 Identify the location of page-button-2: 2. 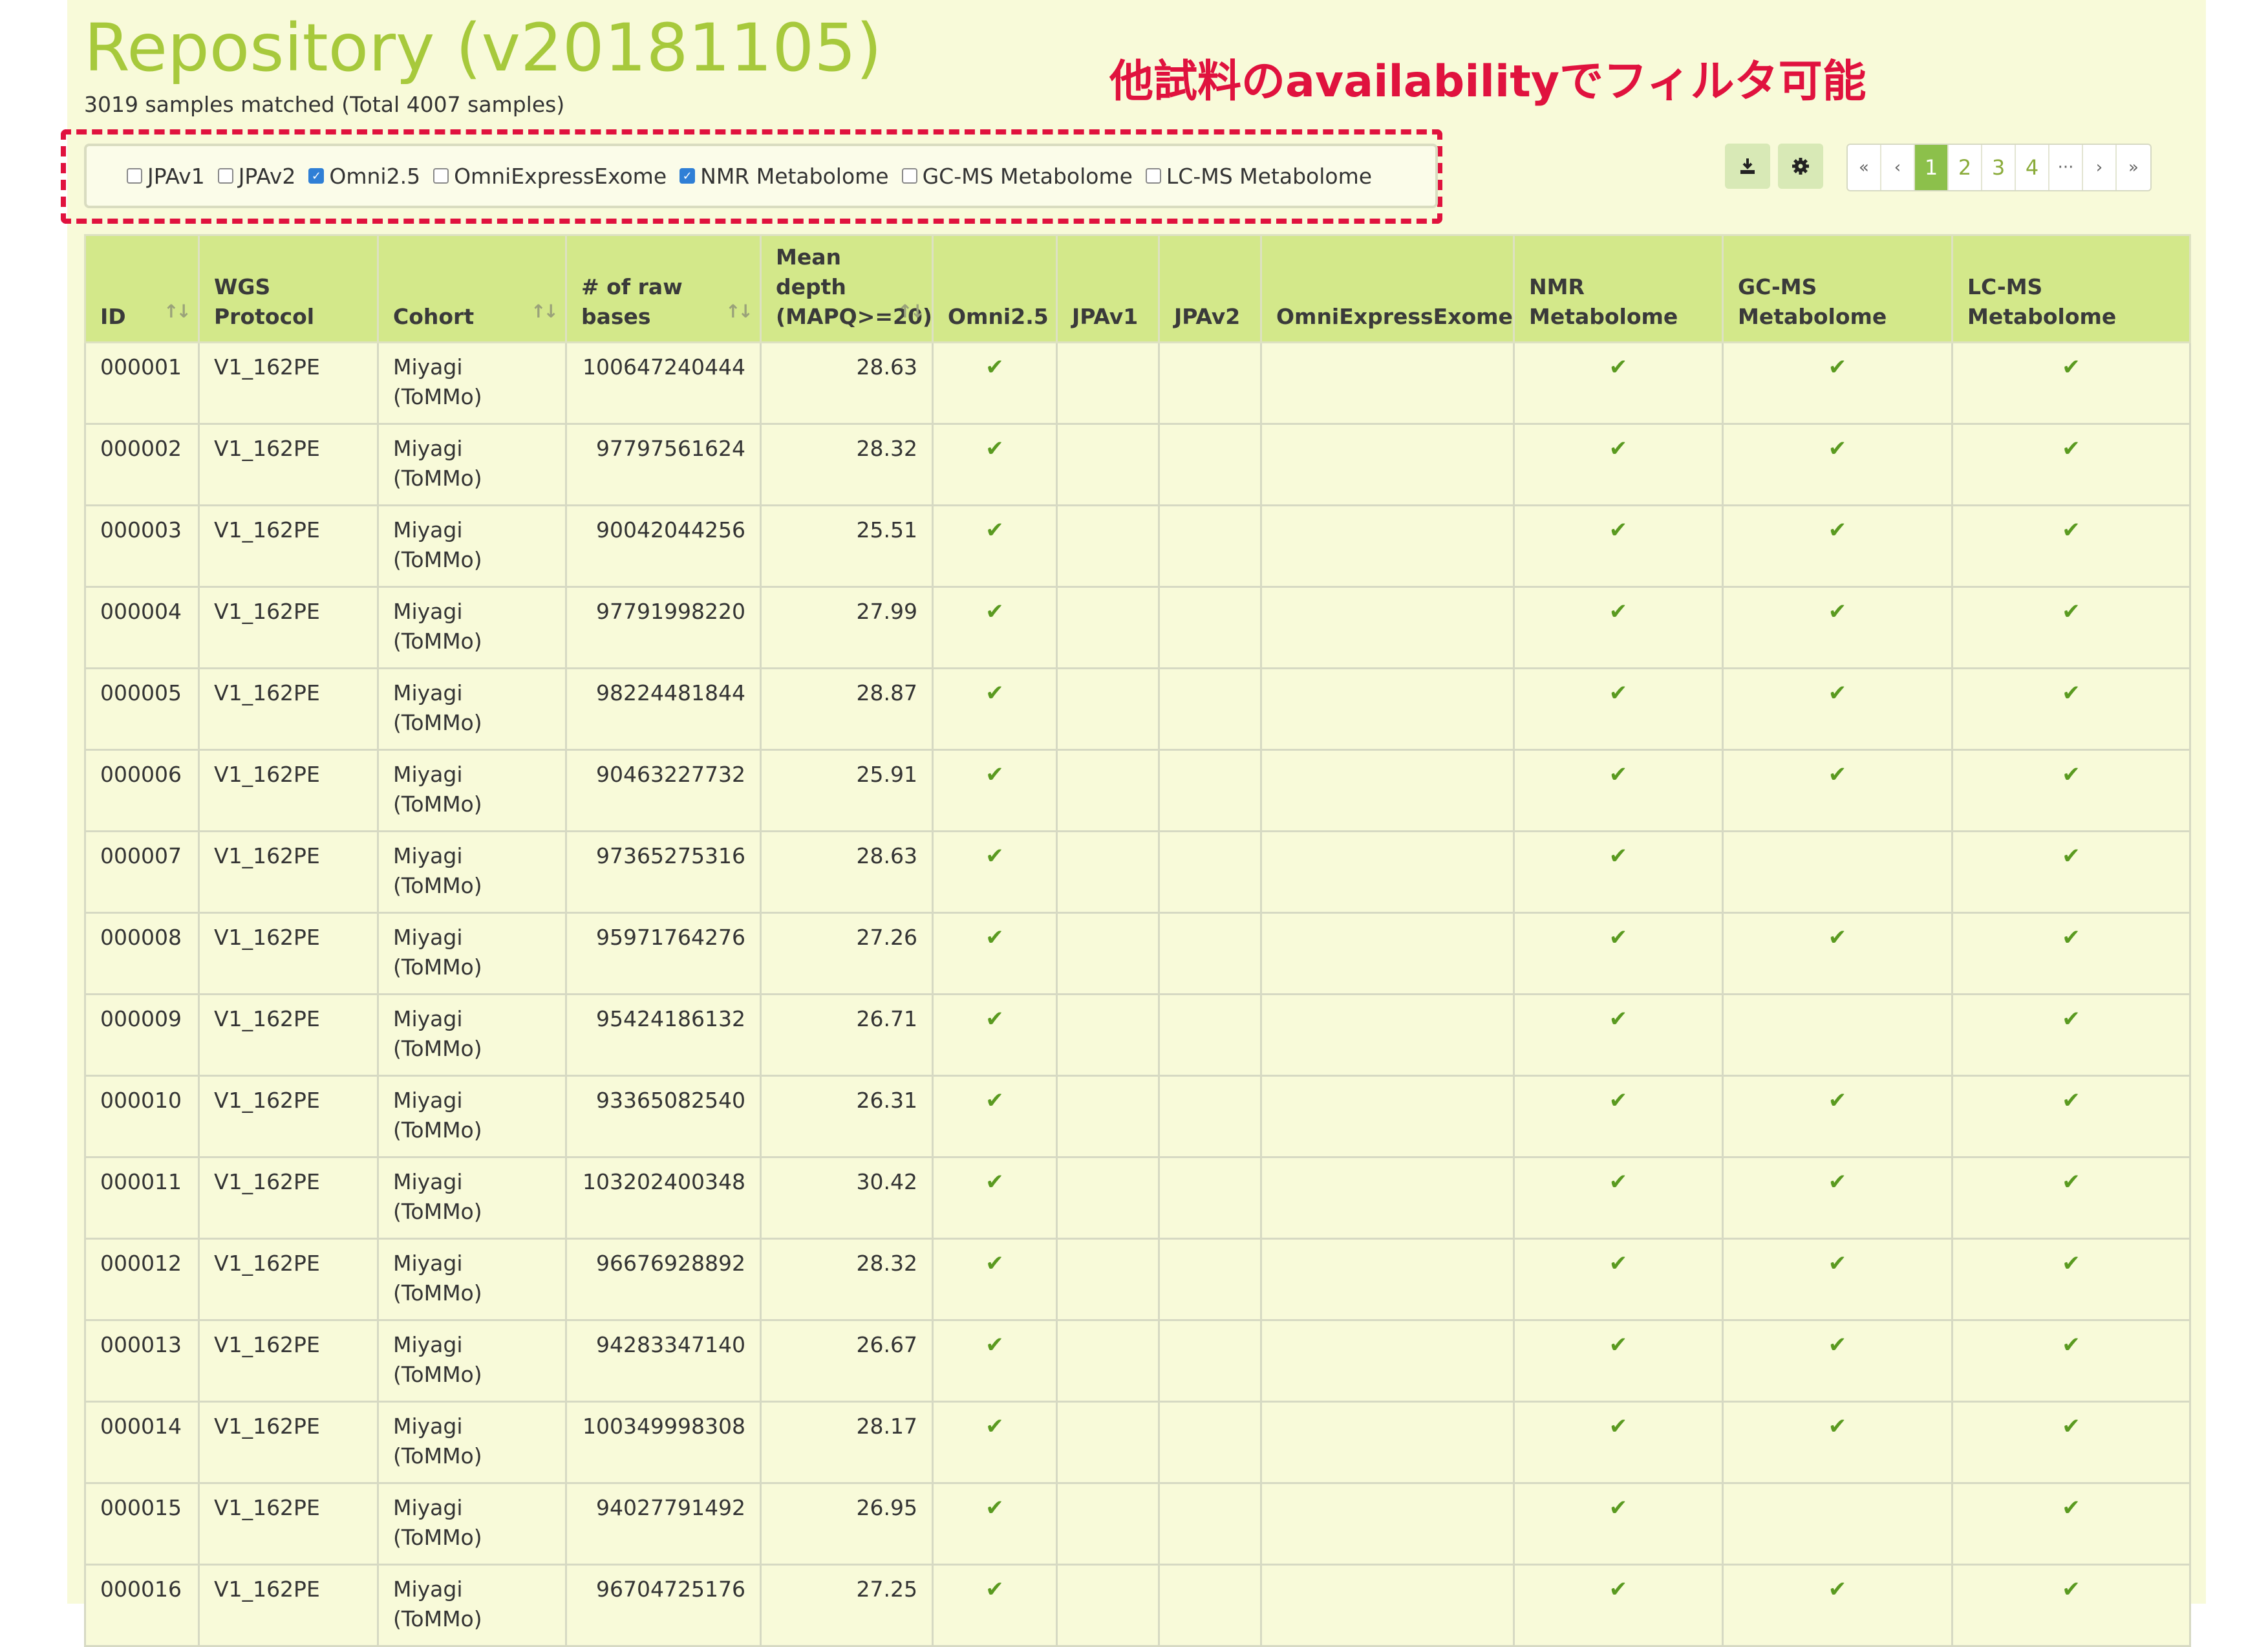
(1966, 167).